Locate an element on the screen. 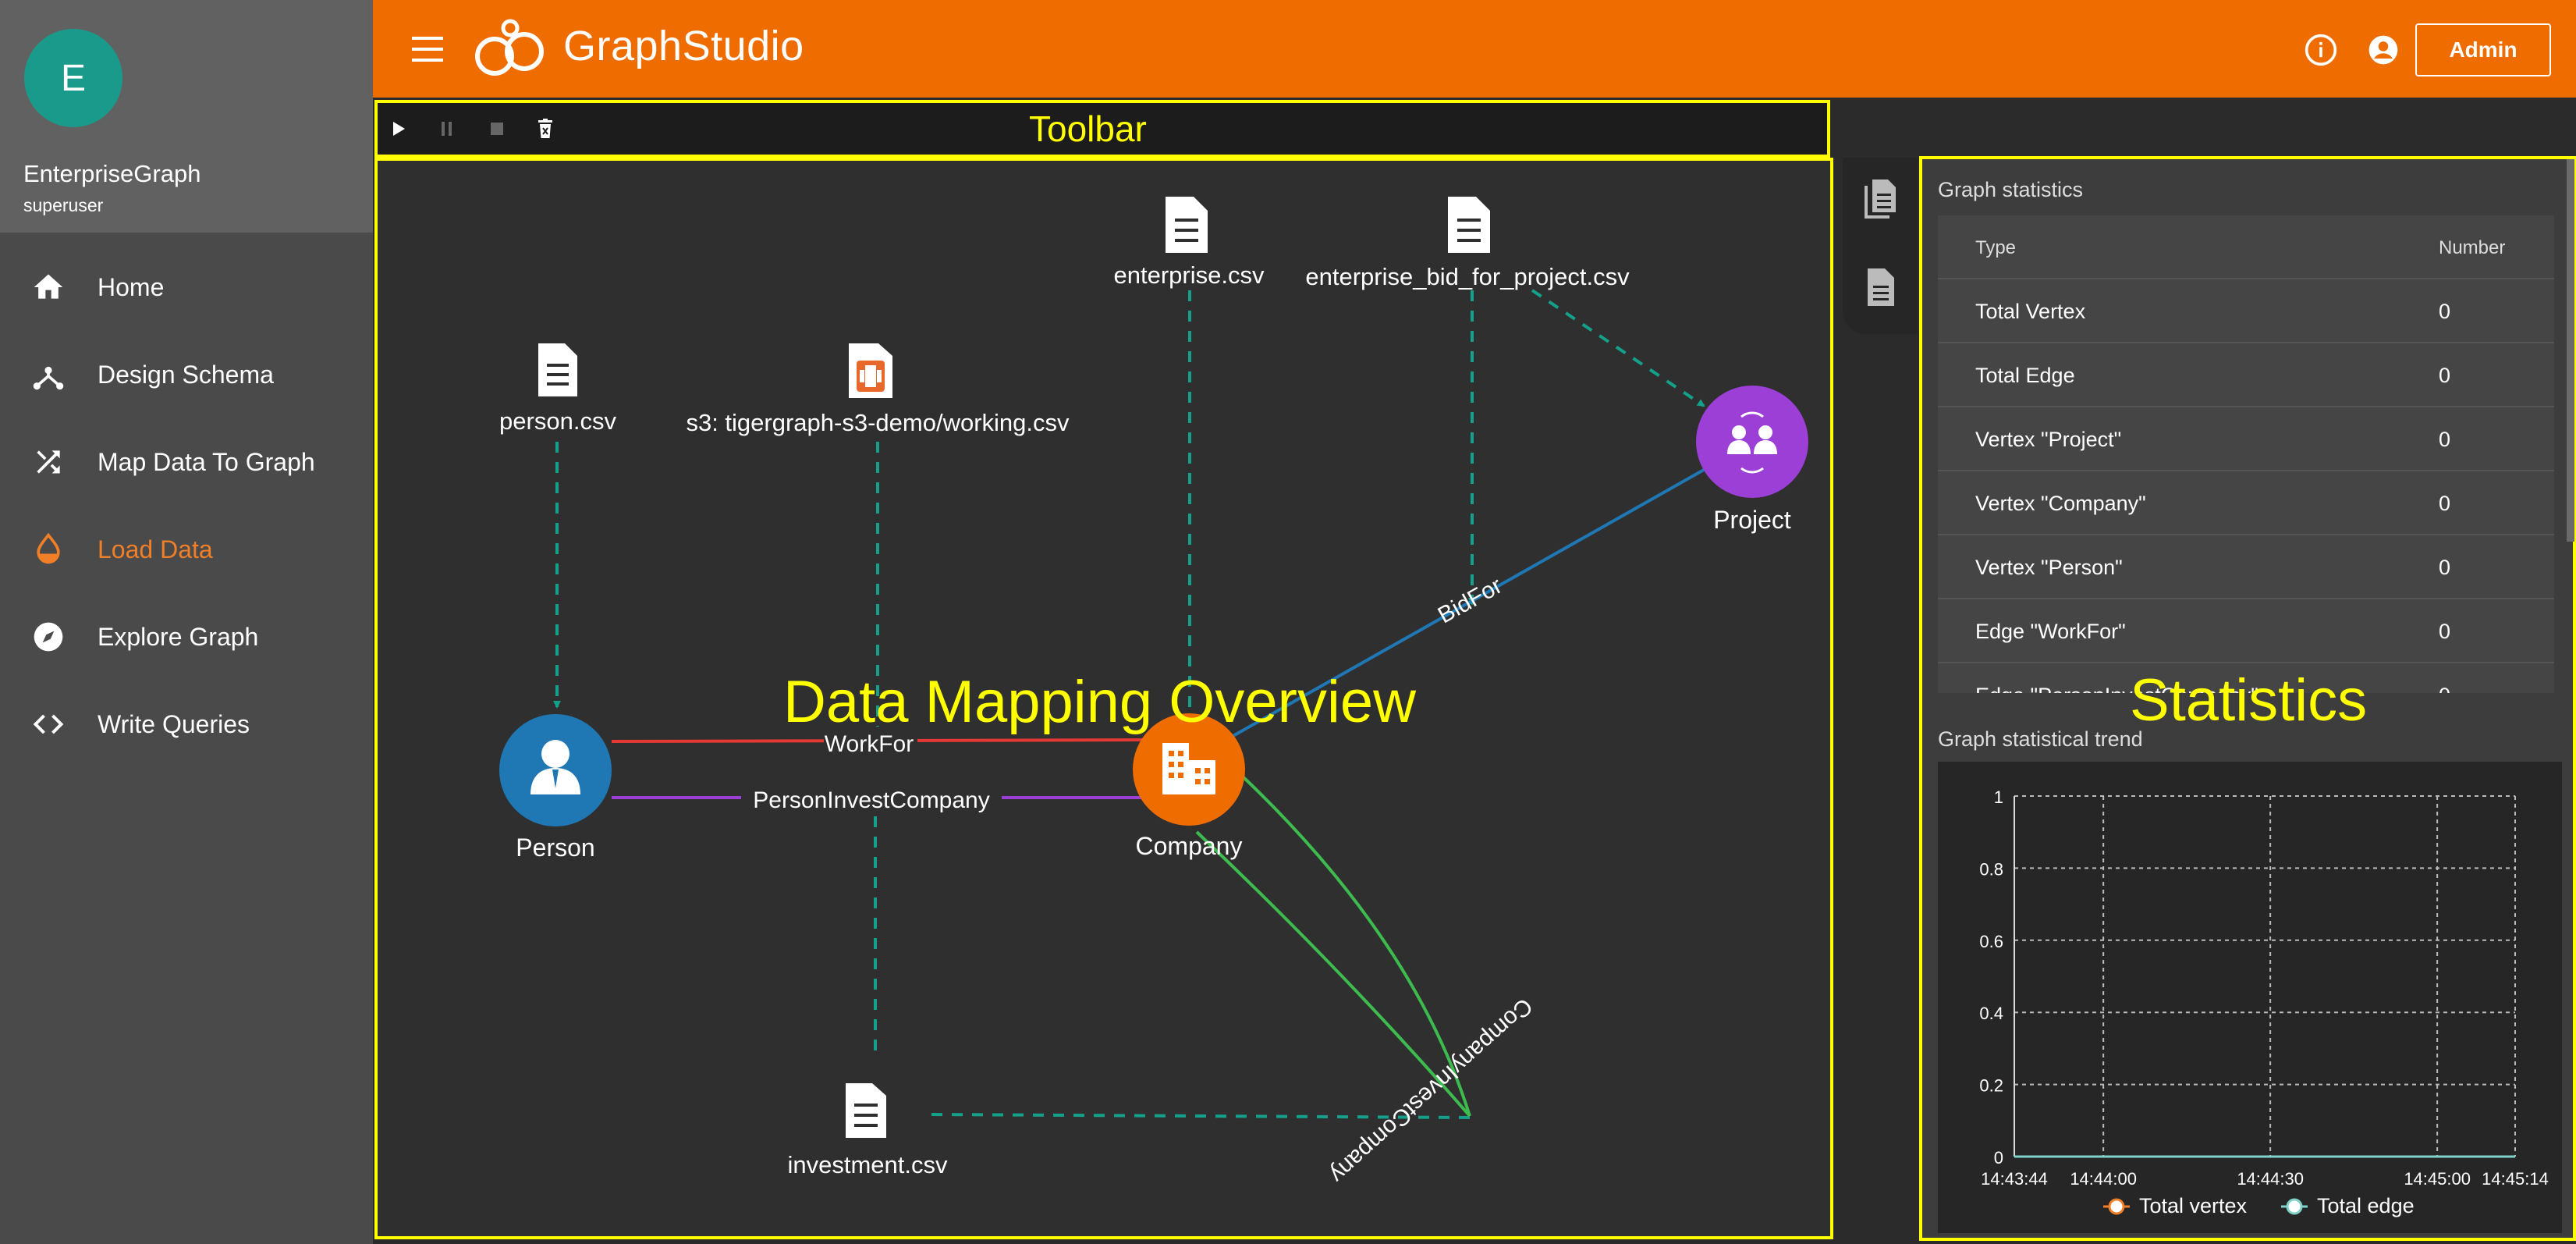 The width and height of the screenshot is (2576, 1244). sidebar-item-write-queries: Write Queries is located at coordinates (186, 724).